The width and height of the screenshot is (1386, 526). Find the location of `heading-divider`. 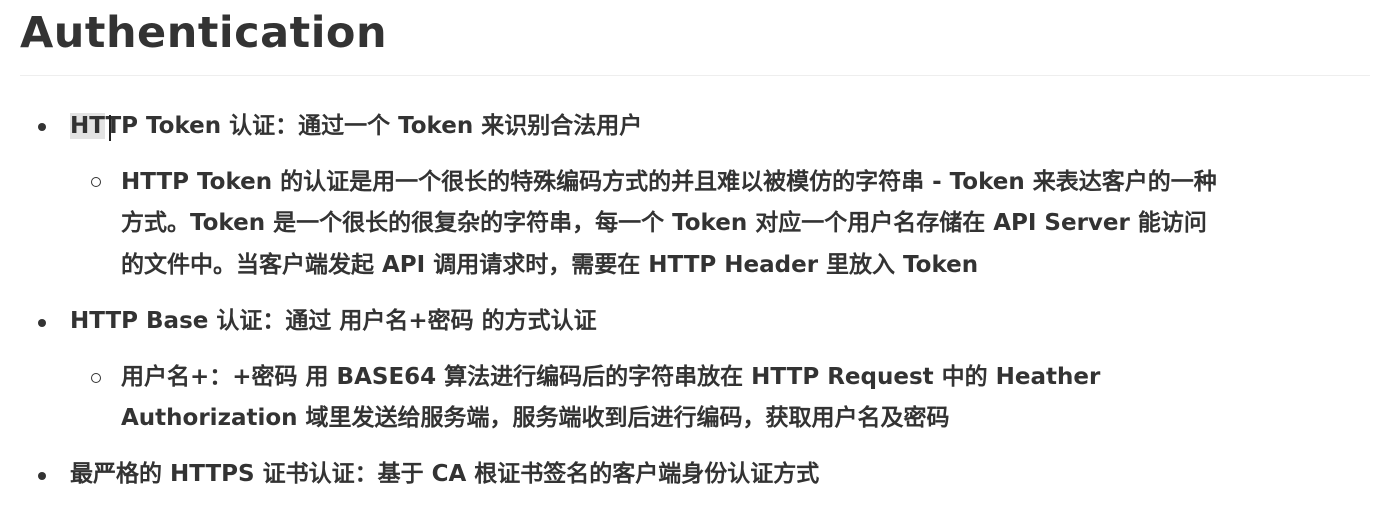

heading-divider is located at coordinates (695, 75).